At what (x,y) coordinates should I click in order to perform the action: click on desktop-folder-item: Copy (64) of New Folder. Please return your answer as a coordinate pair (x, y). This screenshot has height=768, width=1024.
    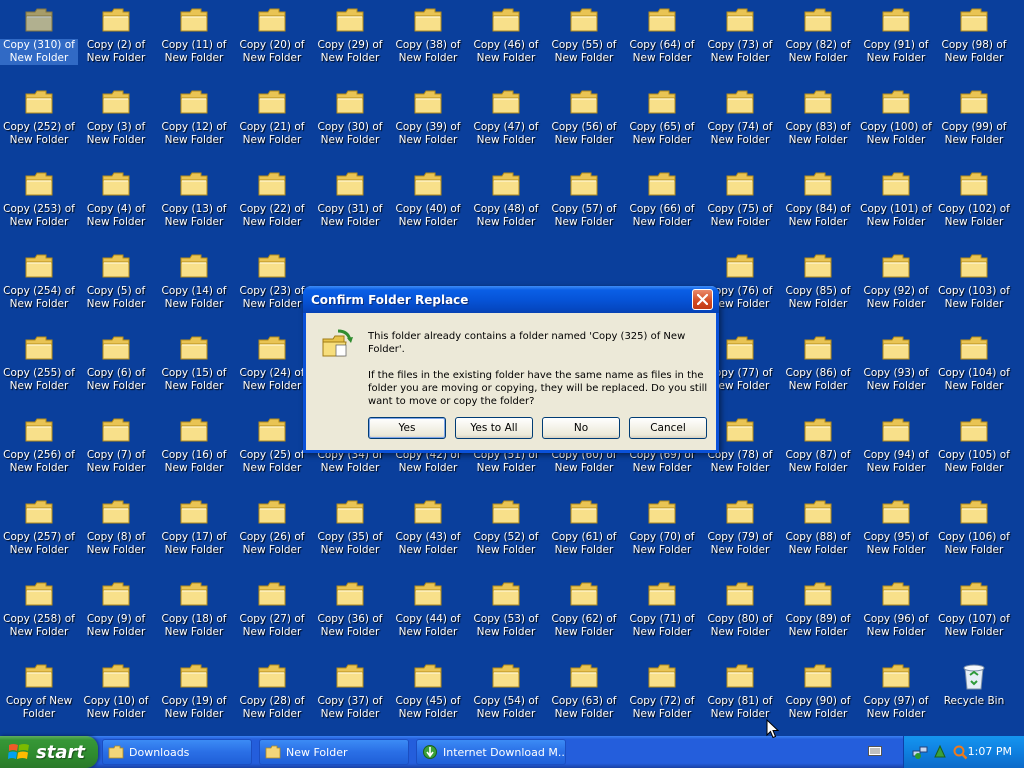
    Looking at the image, I should click on (662, 40).